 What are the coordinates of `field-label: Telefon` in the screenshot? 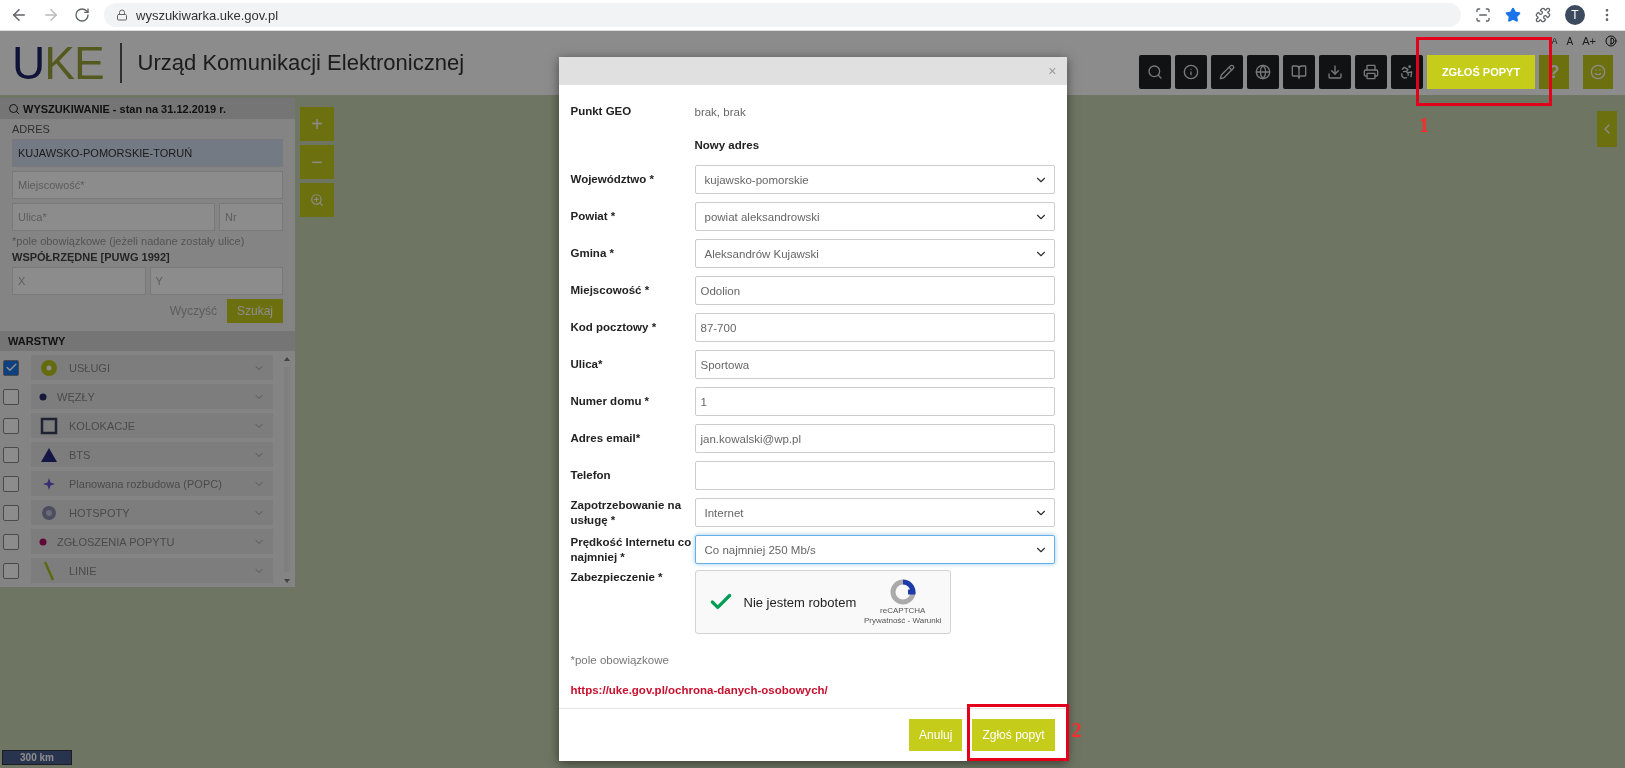 It's located at (591, 475).